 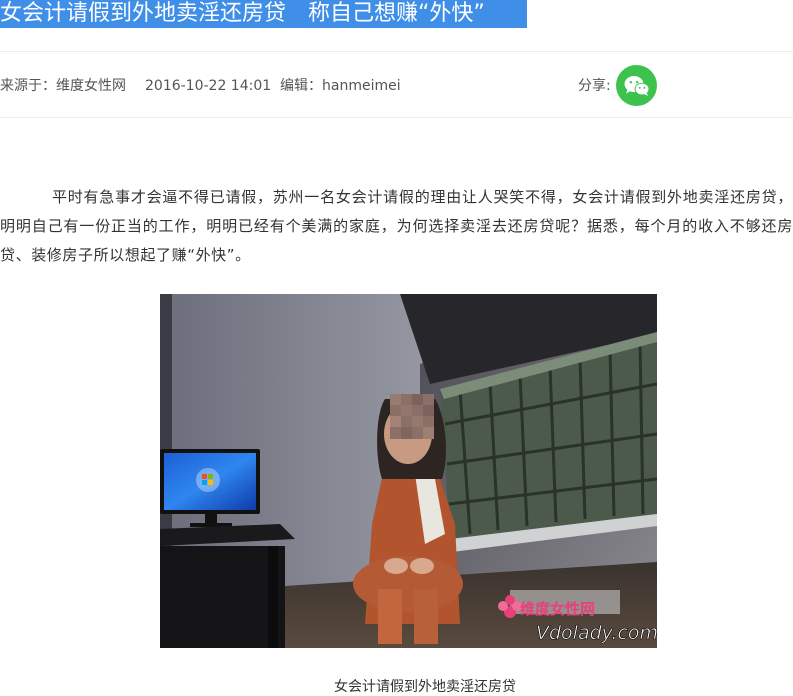 What do you see at coordinates (63, 86) in the screenshot?
I see `source-label: 来源于：维度女性网` at bounding box center [63, 86].